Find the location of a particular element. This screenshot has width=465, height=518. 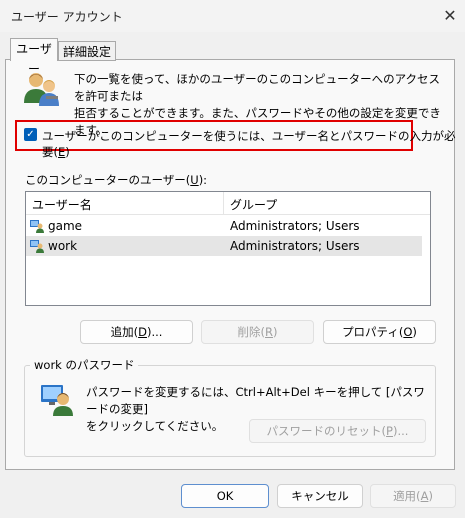

tab-advanced-label: 詳細設定 is located at coordinates (86, 52).